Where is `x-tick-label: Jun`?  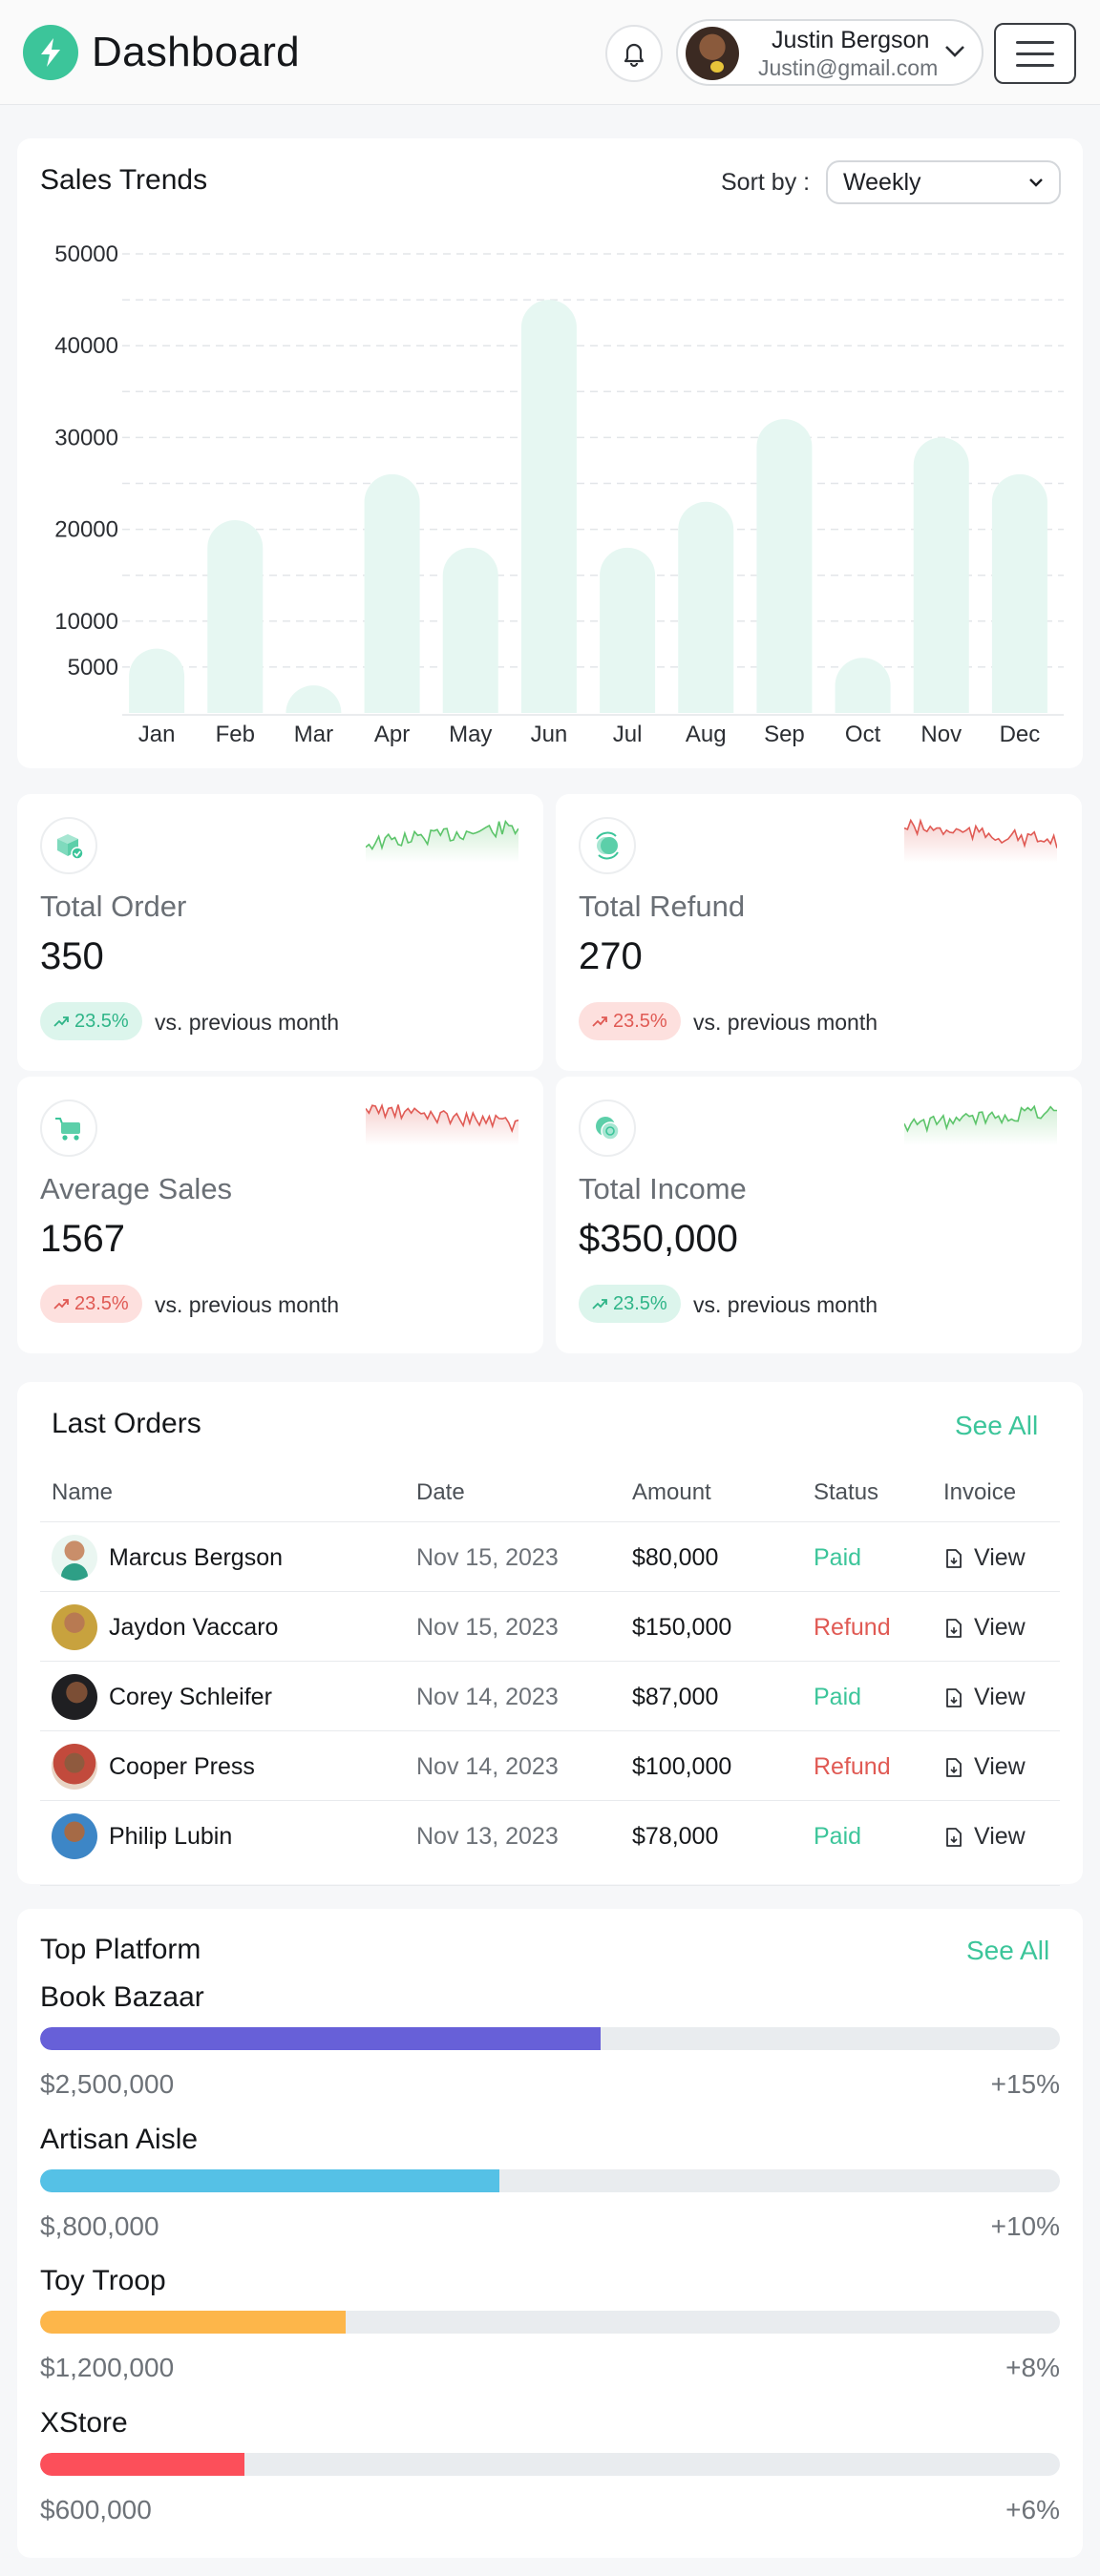
x-tick-label: Jun is located at coordinates (549, 734).